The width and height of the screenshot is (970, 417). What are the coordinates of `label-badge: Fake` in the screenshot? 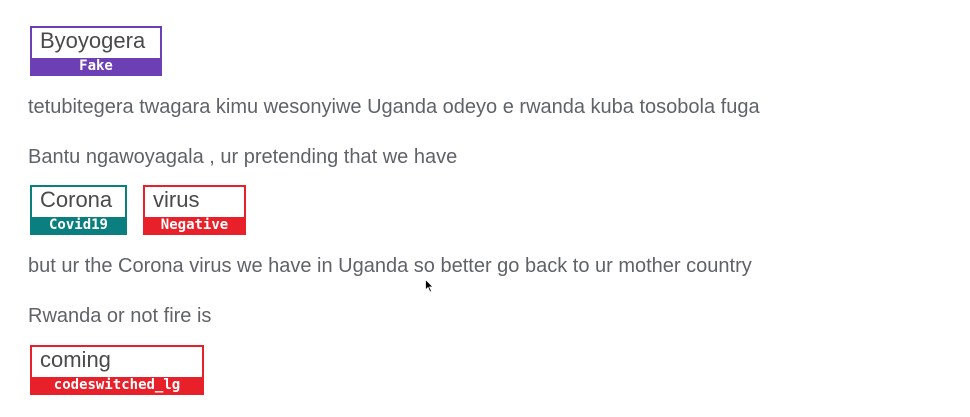 It's located at (96, 66).